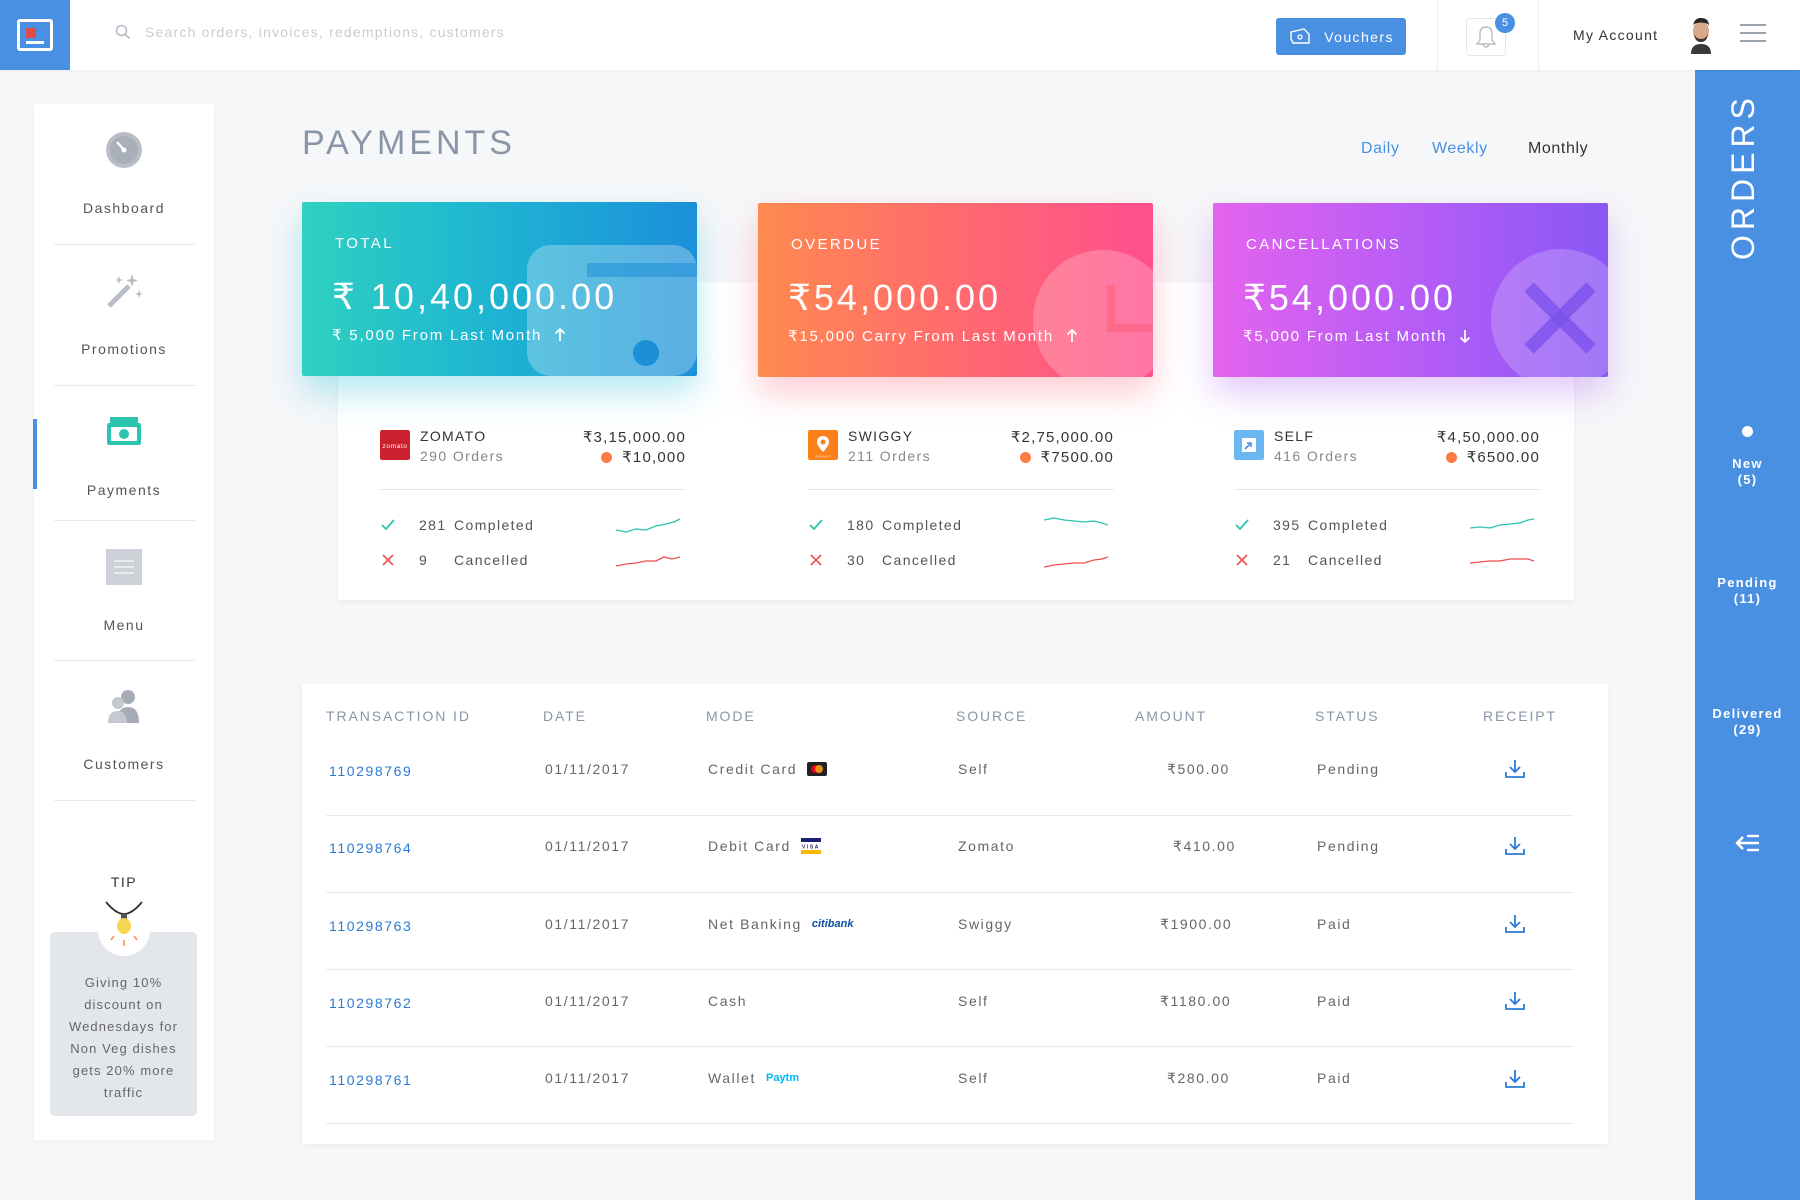 This screenshot has width=1800, height=1200. Describe the element at coordinates (1490, 34) in the screenshot. I see `notifications-button: 5` at that location.